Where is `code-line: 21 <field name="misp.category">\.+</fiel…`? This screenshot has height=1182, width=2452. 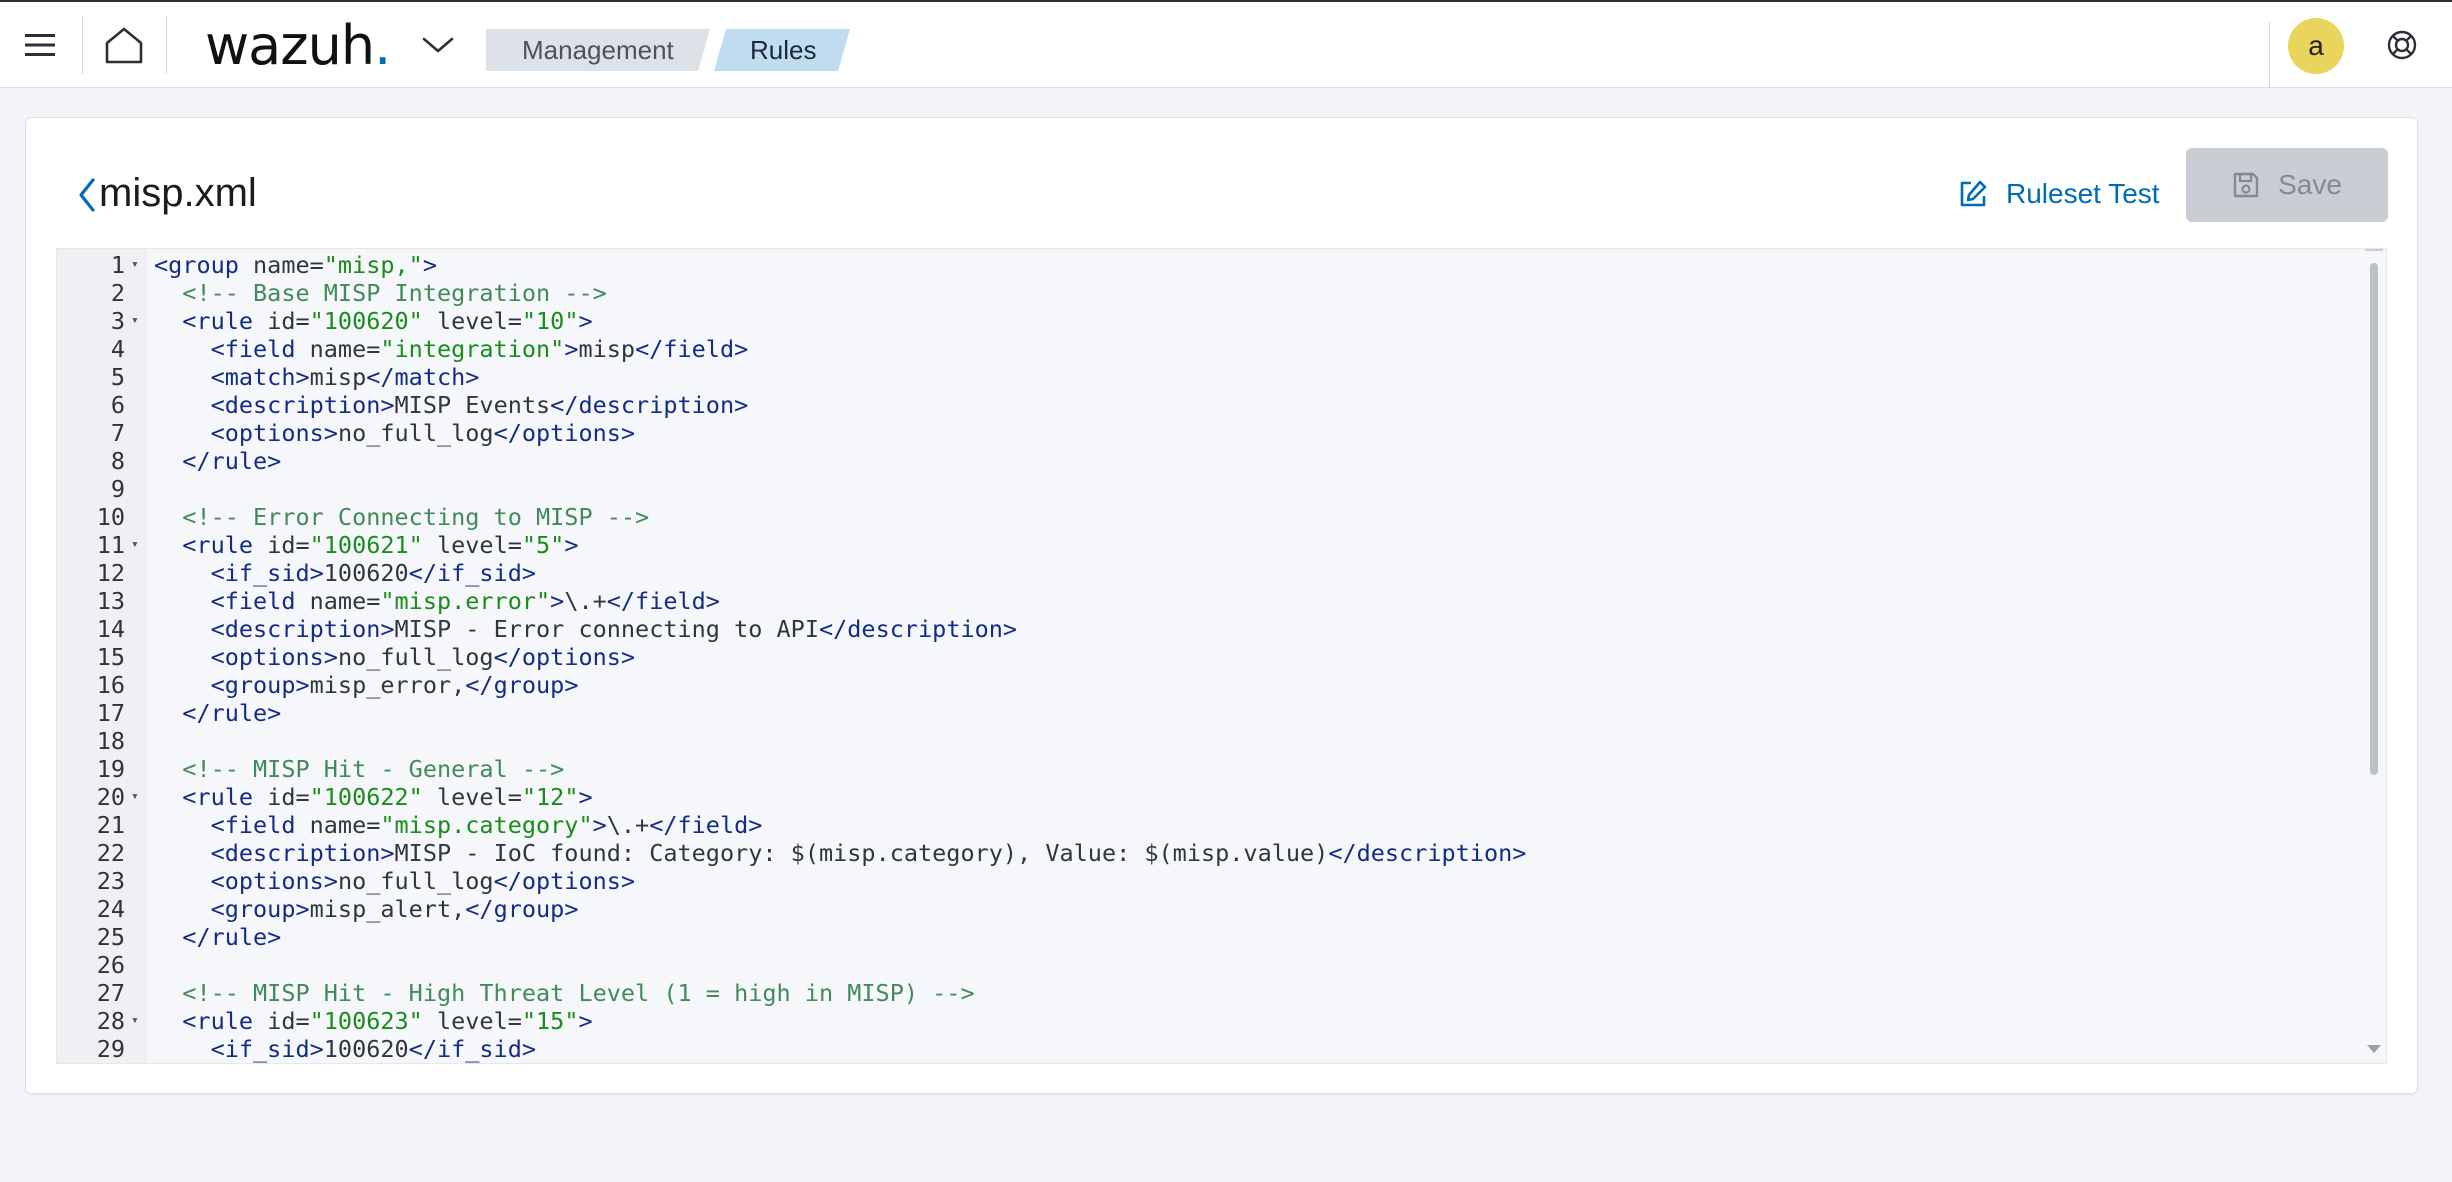
code-line: 21 <field name="misp.category">\.+</fiel… is located at coordinates (1221, 825).